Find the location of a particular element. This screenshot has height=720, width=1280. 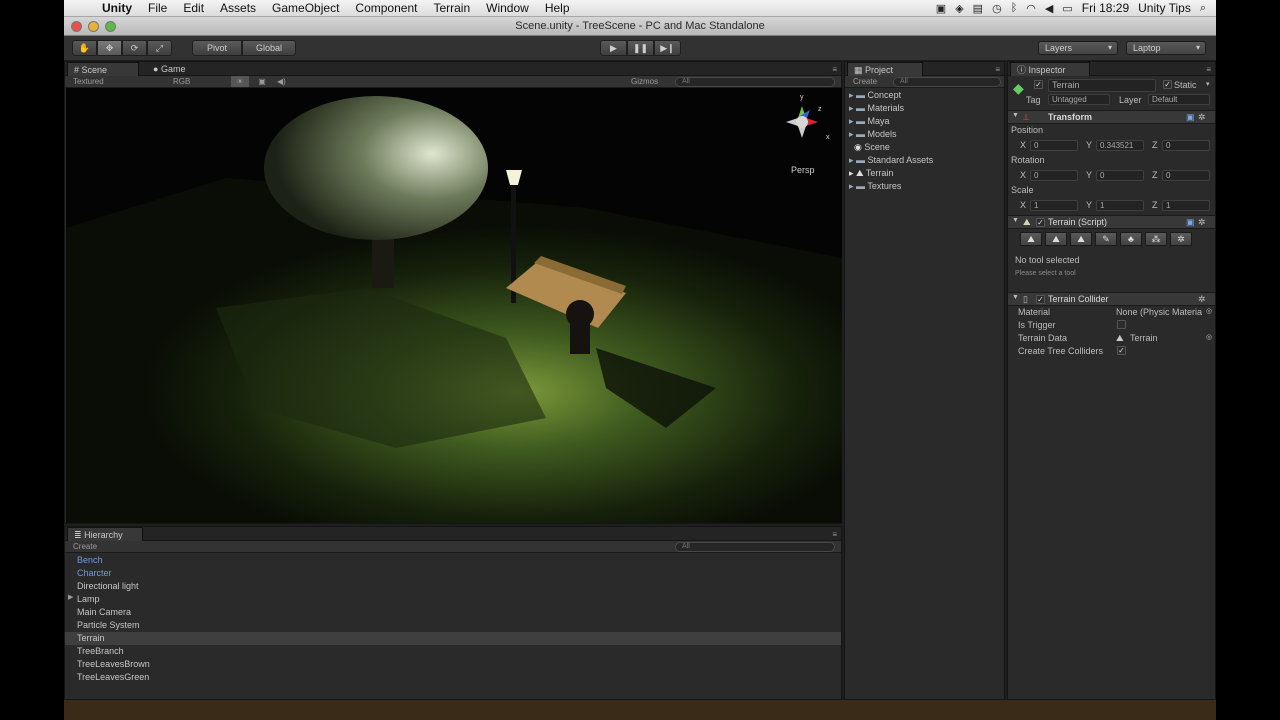

rotation-x-field: 0 is located at coordinates (1054, 175).